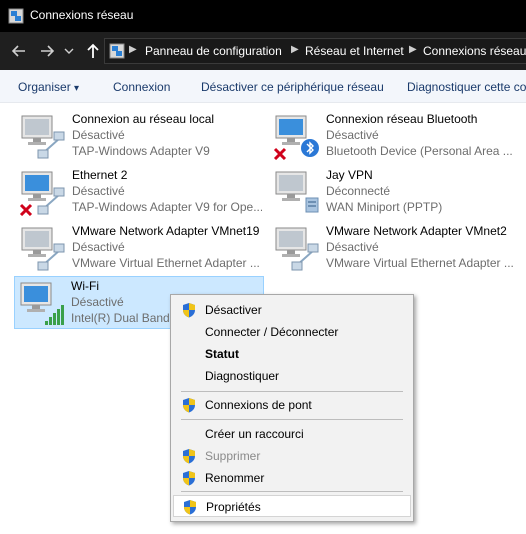  What do you see at coordinates (82, 15) in the screenshot?
I see `window-title: Connexions réseau` at bounding box center [82, 15].